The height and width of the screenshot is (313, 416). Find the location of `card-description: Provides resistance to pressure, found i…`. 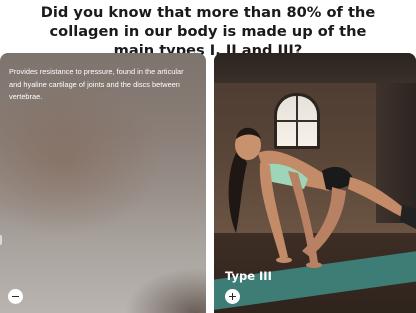

card-description: Provides resistance to pressure, found i… is located at coordinates (96, 84).